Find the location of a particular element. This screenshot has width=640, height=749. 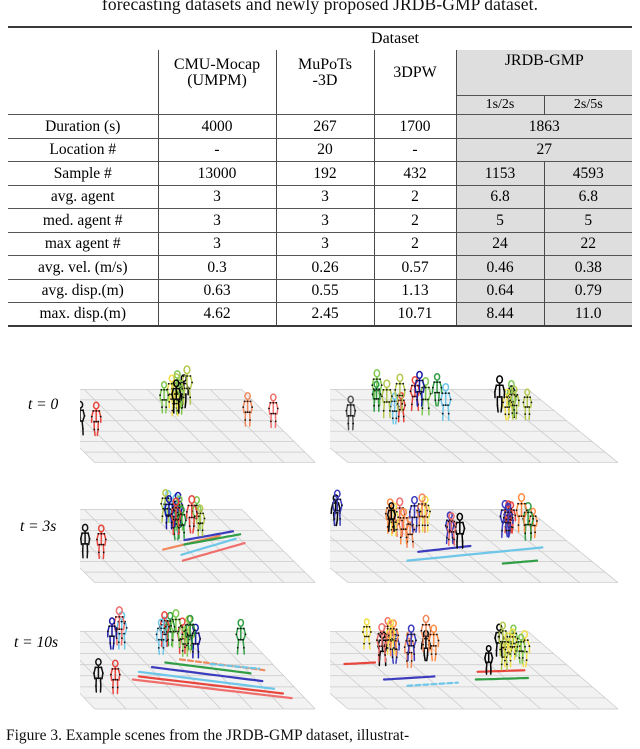

cell-cmu-0: 4000 is located at coordinates (217, 126).